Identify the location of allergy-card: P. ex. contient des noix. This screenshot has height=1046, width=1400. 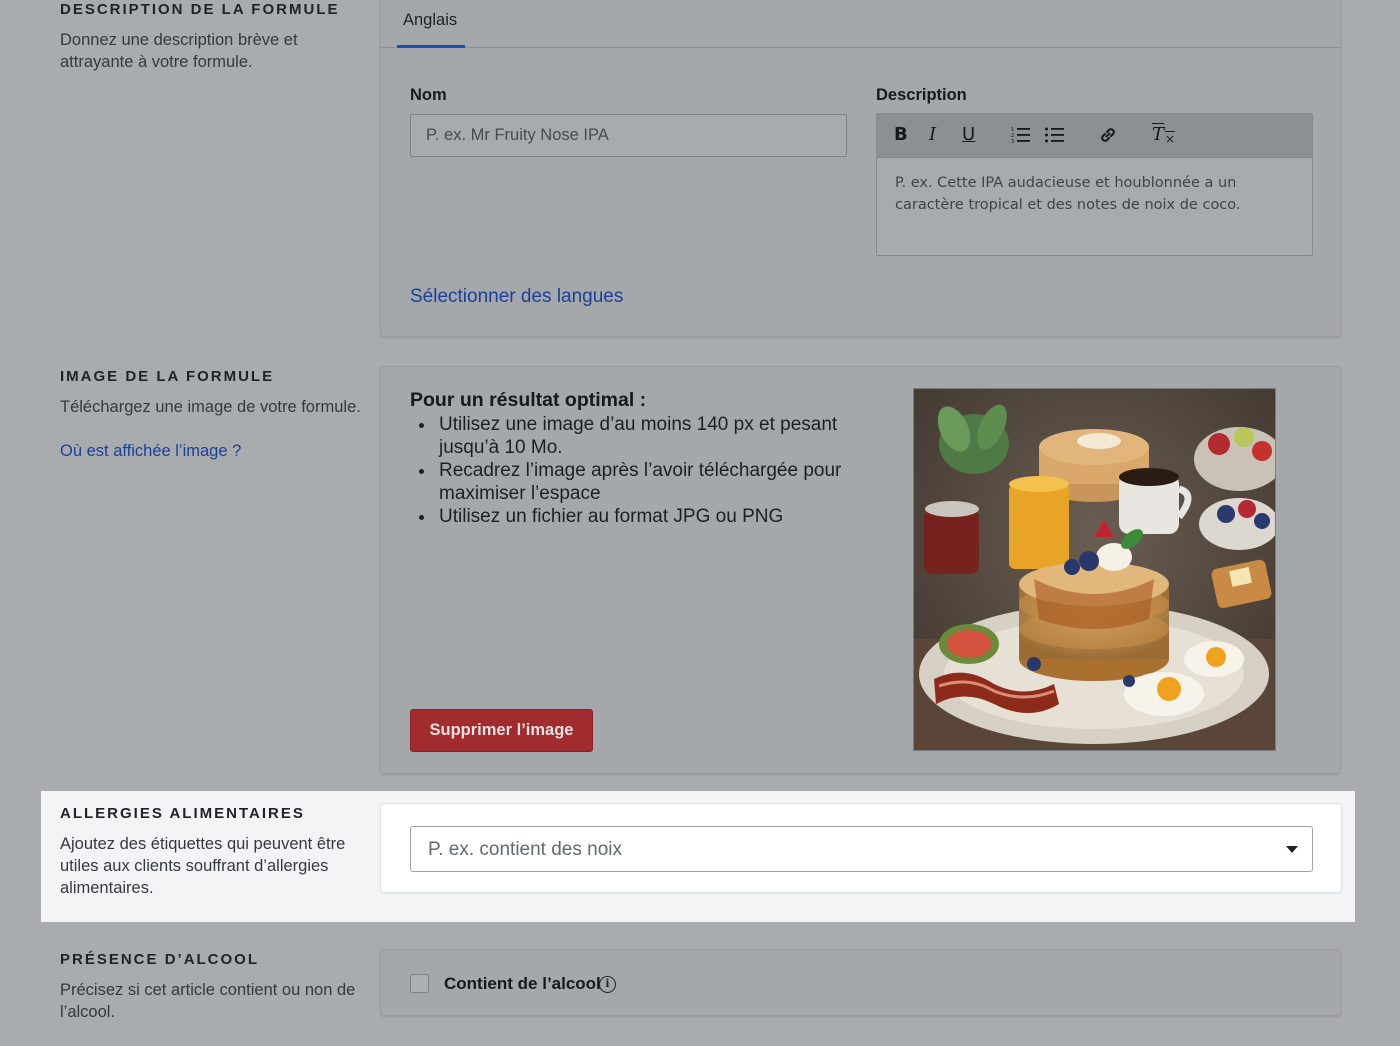
(861, 848).